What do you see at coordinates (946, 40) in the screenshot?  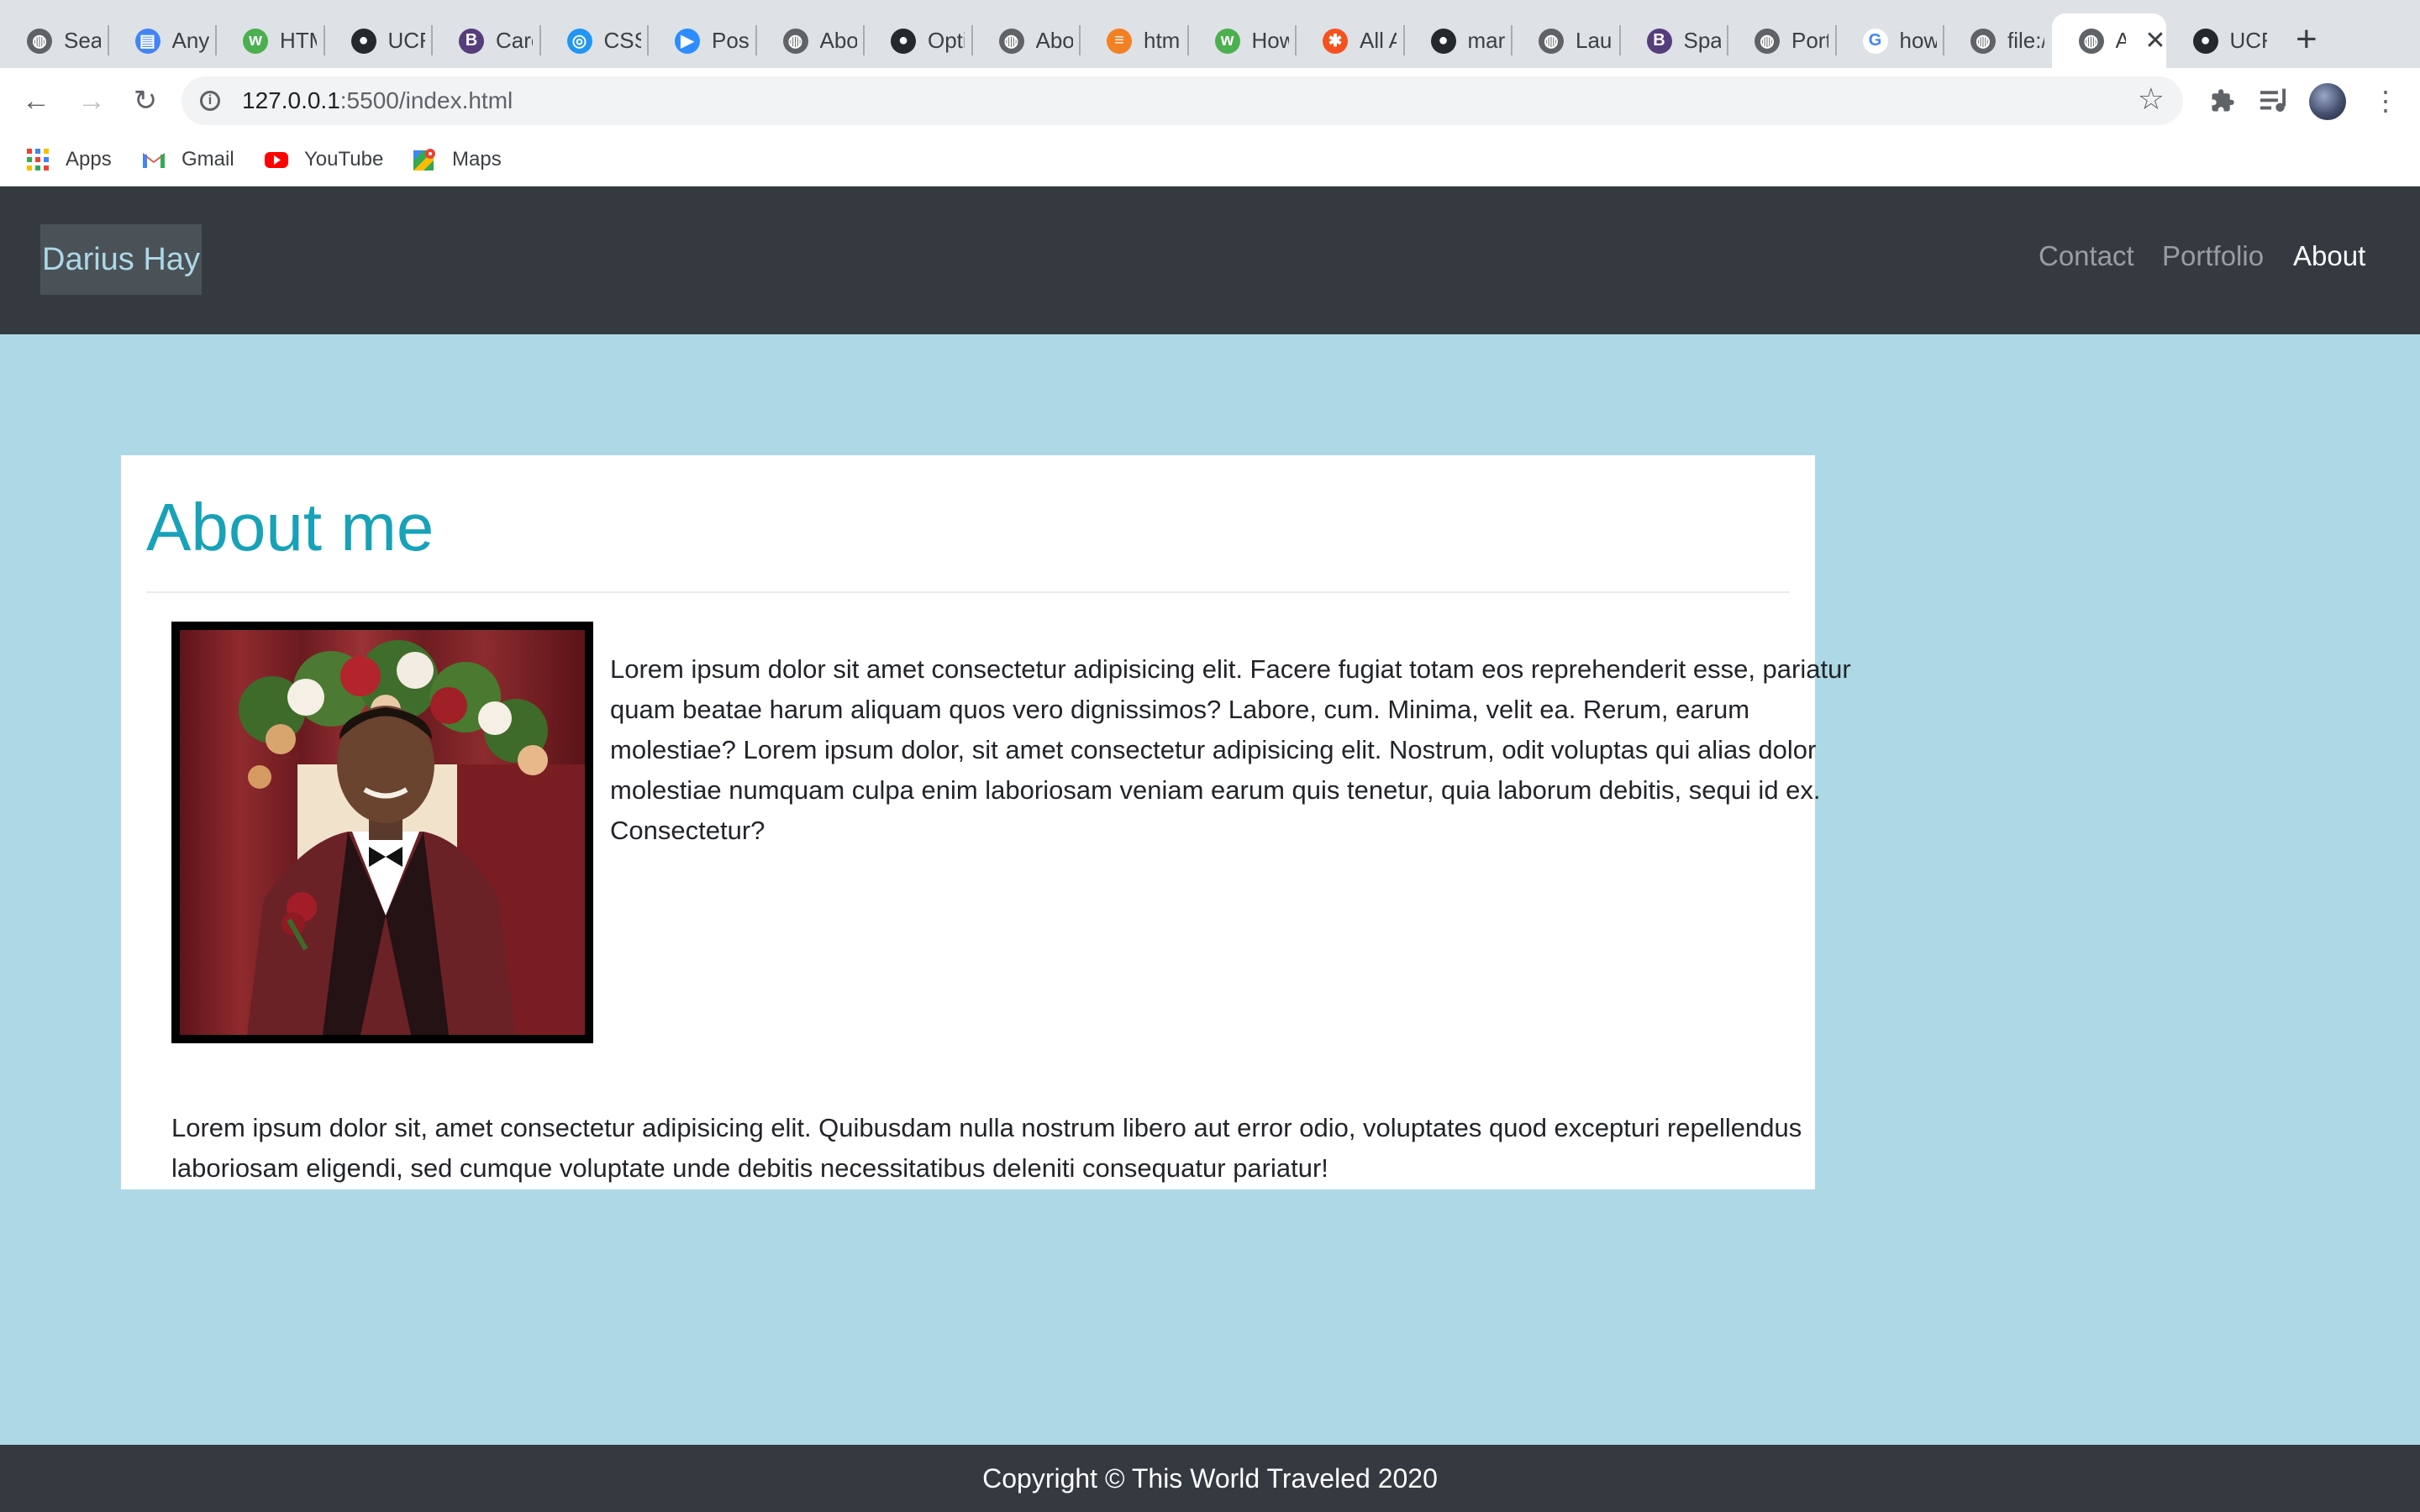 I see `tab-title: Opti` at bounding box center [946, 40].